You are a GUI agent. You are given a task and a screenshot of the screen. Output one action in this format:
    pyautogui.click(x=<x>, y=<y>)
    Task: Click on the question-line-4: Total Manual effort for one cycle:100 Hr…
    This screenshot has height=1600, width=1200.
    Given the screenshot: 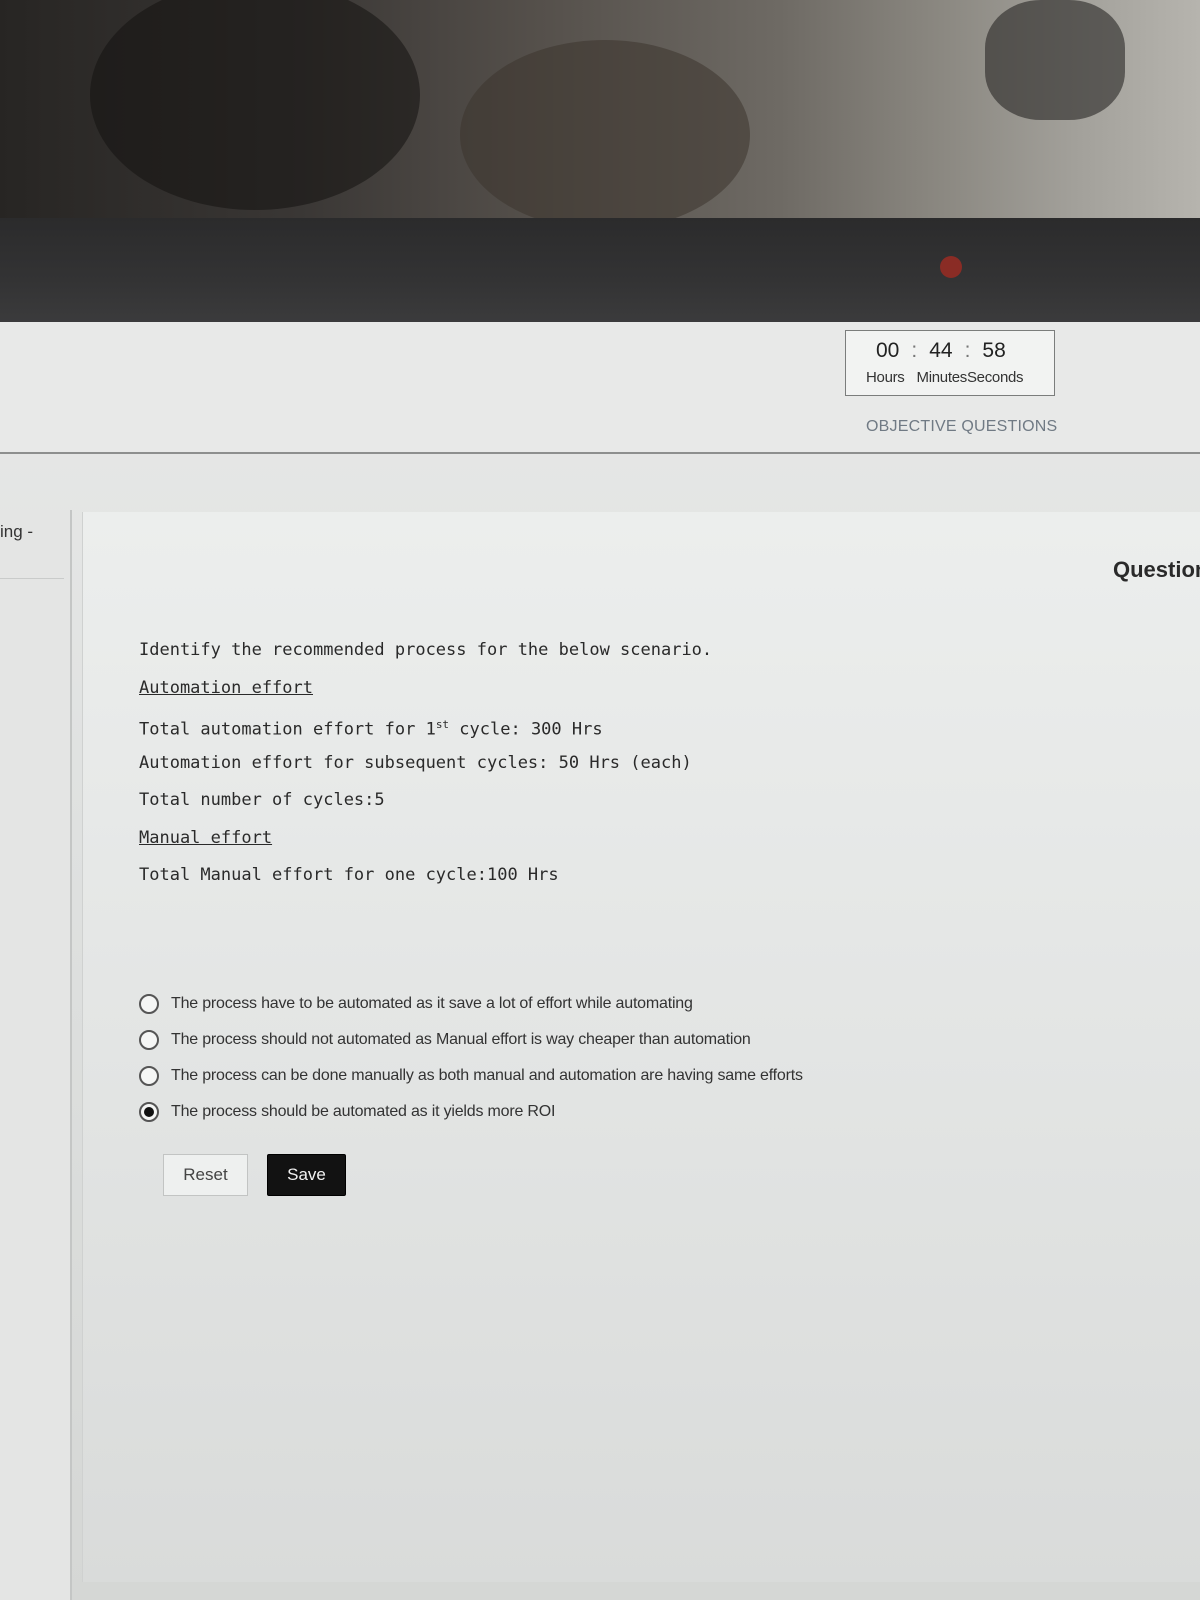 What is the action you would take?
    pyautogui.click(x=349, y=875)
    